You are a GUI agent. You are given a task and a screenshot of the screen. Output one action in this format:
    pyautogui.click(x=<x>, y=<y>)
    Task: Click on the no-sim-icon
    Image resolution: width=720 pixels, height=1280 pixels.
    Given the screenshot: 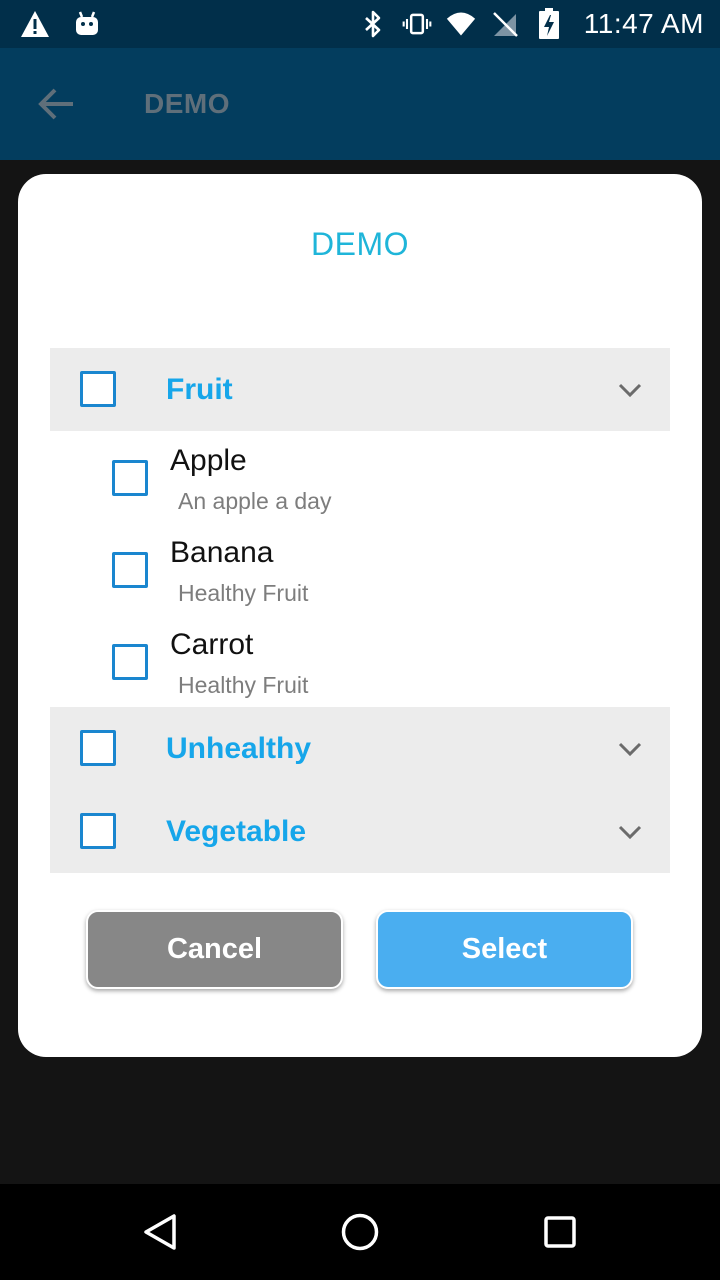 What is the action you would take?
    pyautogui.click(x=505, y=24)
    